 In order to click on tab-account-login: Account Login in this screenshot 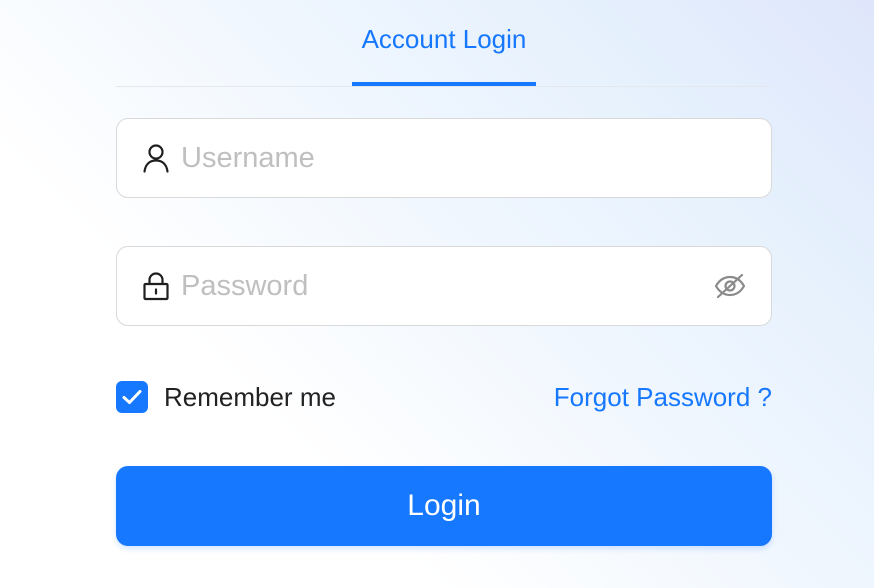, I will do `click(444, 43)`.